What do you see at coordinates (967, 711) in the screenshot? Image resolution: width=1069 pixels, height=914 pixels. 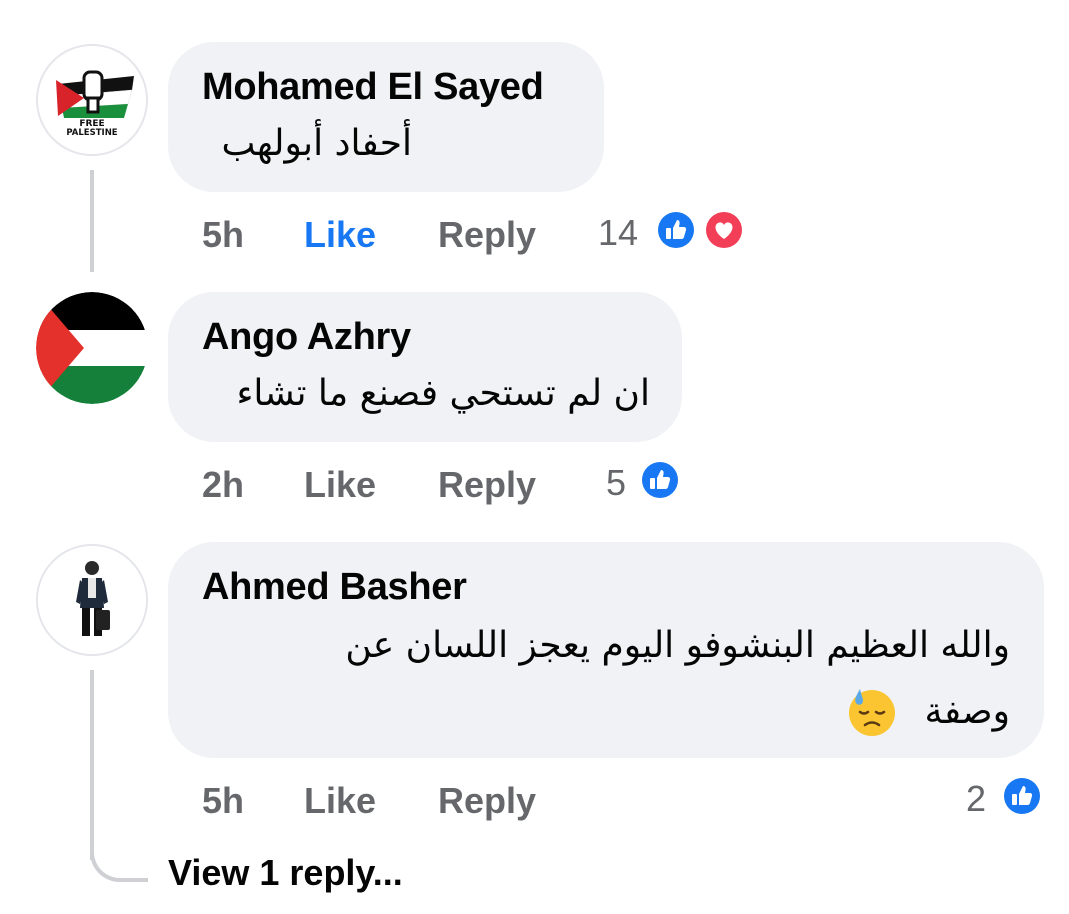 I see `comment-text-line-2: وصفة` at bounding box center [967, 711].